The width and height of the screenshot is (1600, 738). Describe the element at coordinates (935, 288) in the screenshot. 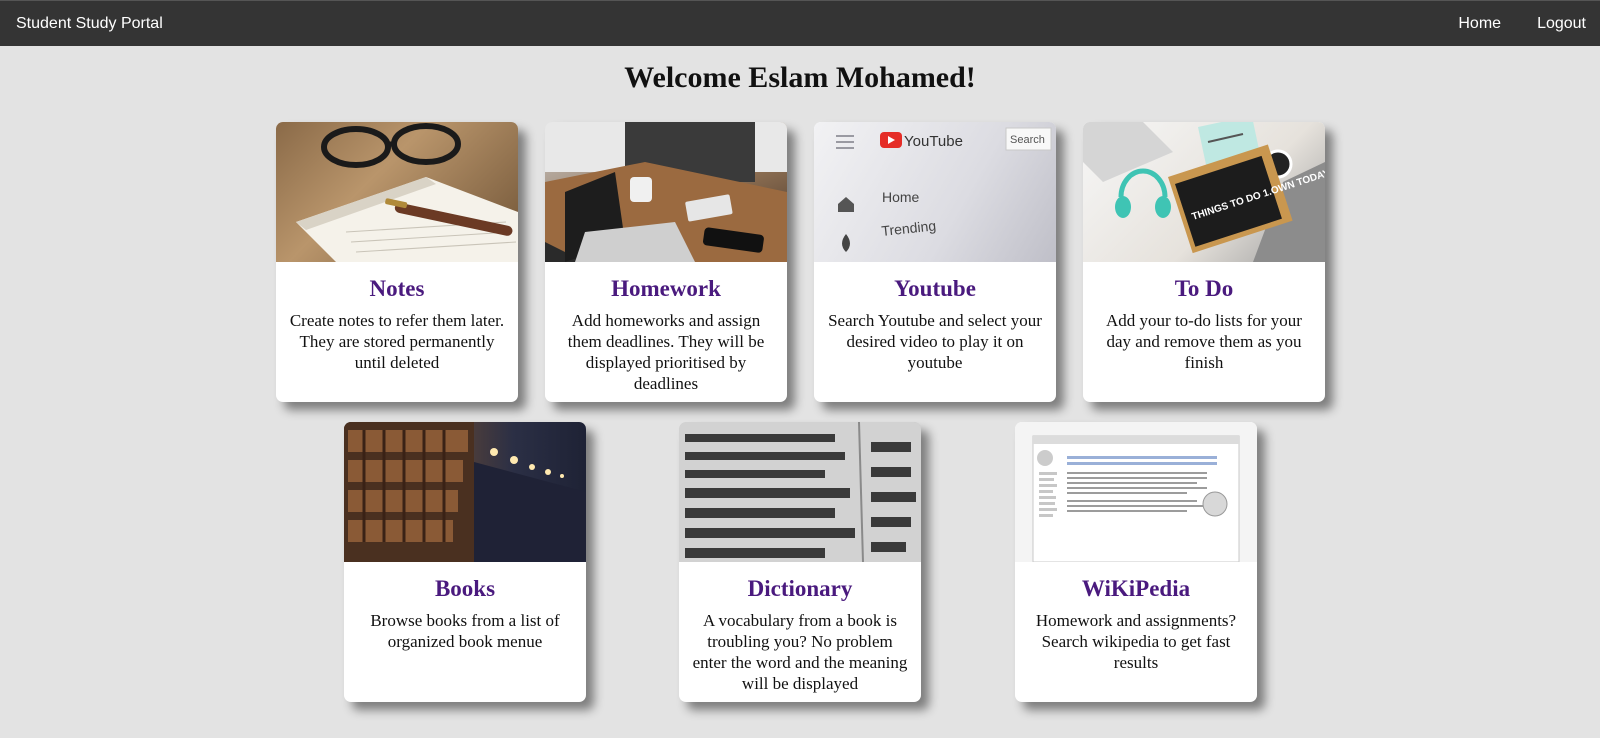

I see `card-title: Youtube` at that location.